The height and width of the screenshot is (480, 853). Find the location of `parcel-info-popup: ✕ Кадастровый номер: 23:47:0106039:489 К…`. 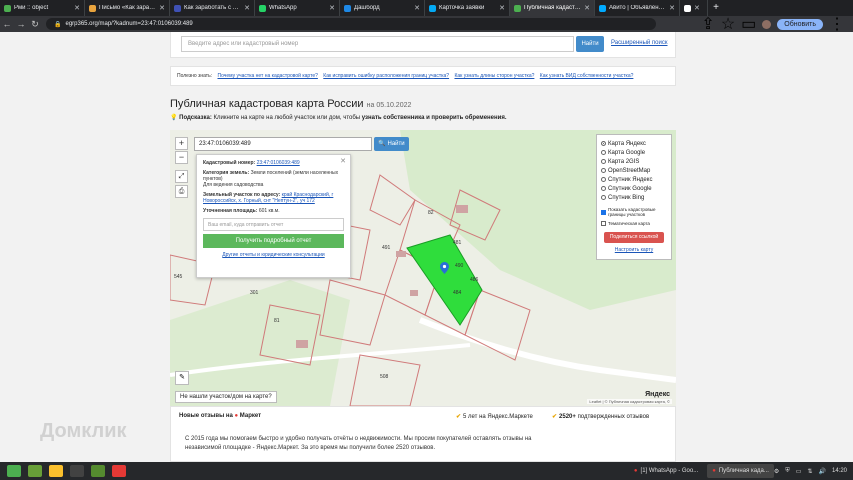

parcel-info-popup: ✕ Кадастровый номер: 23:47:0106039:489 К… is located at coordinates (273, 216).